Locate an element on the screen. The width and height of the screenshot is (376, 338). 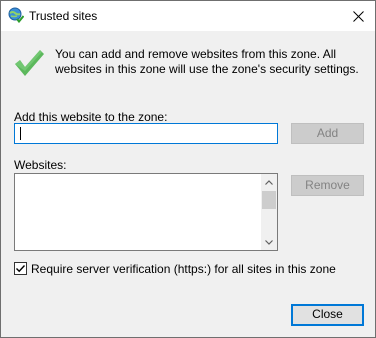
title-bar: Trusted sites is located at coordinates (188, 16).